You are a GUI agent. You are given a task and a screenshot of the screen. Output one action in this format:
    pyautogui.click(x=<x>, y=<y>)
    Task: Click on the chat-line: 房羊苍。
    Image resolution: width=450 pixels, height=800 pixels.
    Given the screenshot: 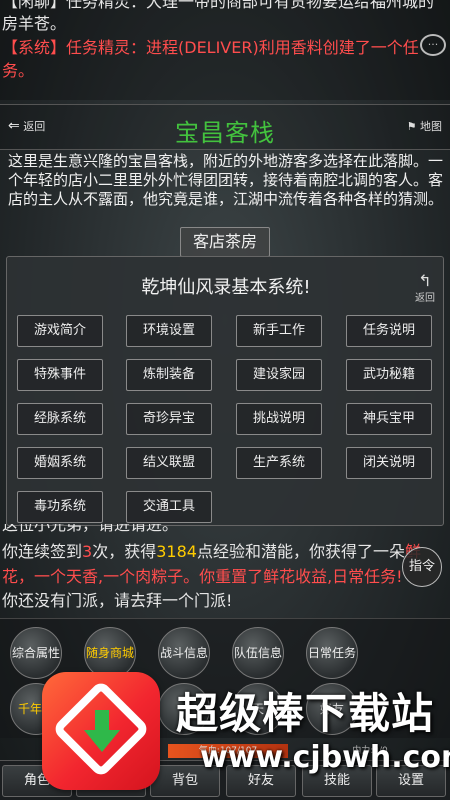 What is the action you would take?
    pyautogui.click(x=34, y=23)
    